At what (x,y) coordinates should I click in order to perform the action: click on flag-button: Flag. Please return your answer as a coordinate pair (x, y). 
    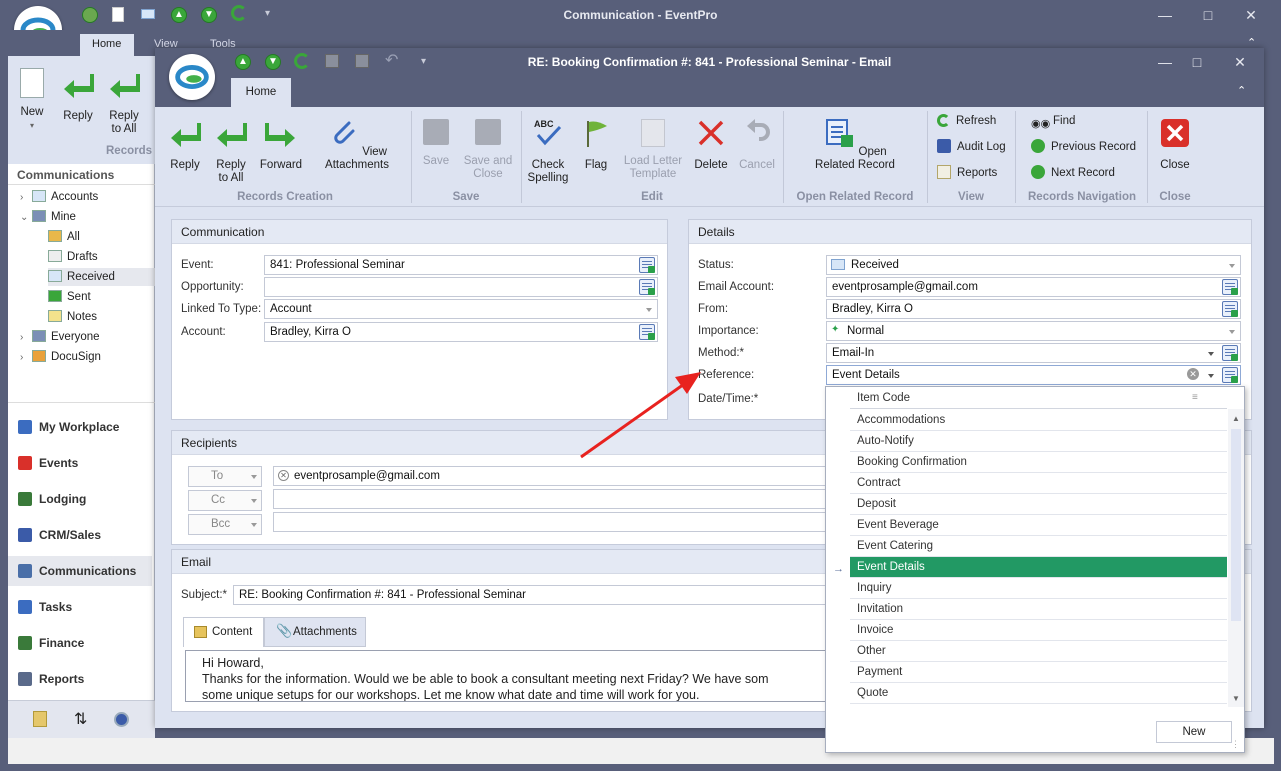
    Looking at the image, I should click on (596, 144).